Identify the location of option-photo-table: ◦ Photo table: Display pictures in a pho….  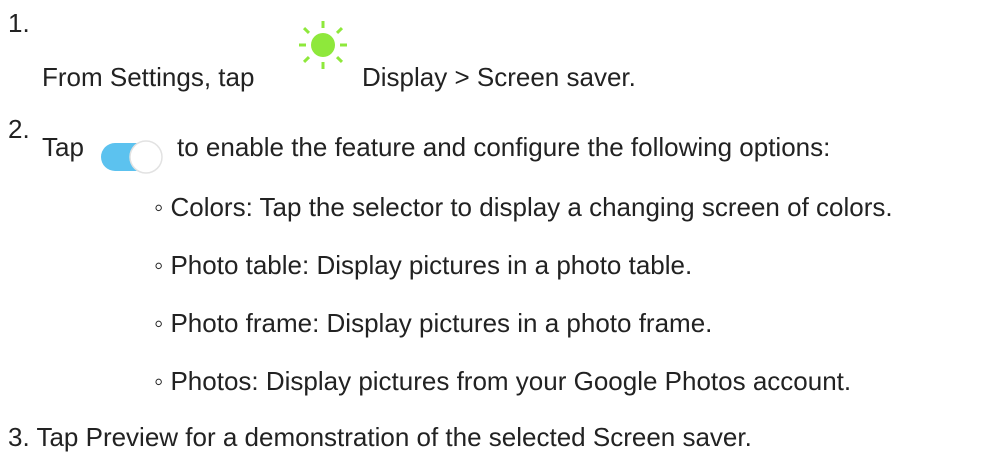
(423, 265).